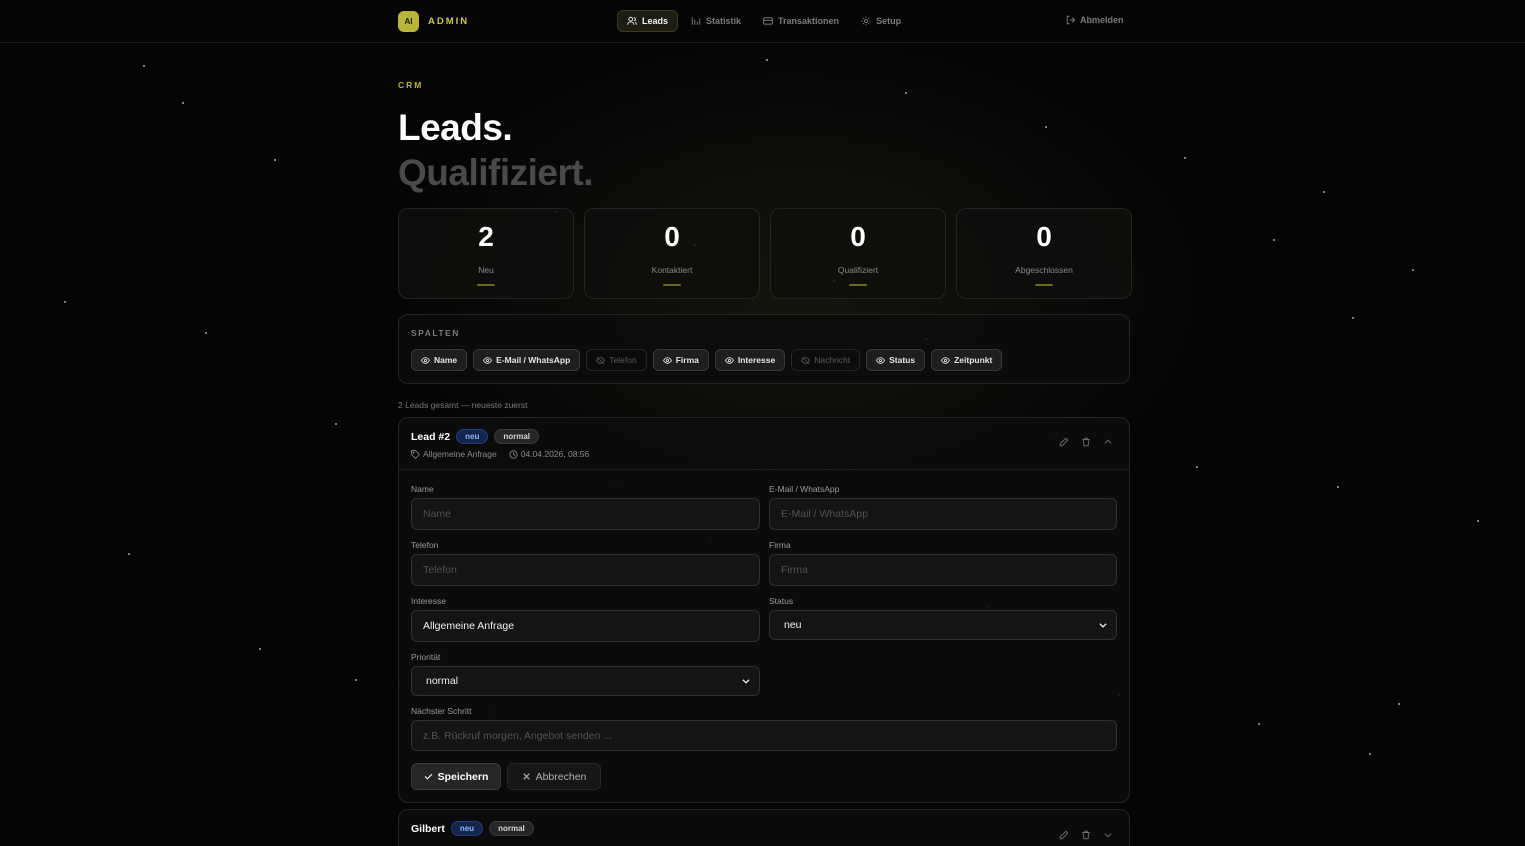 The image size is (1525, 846). I want to click on status-badge: neu, so click(472, 436).